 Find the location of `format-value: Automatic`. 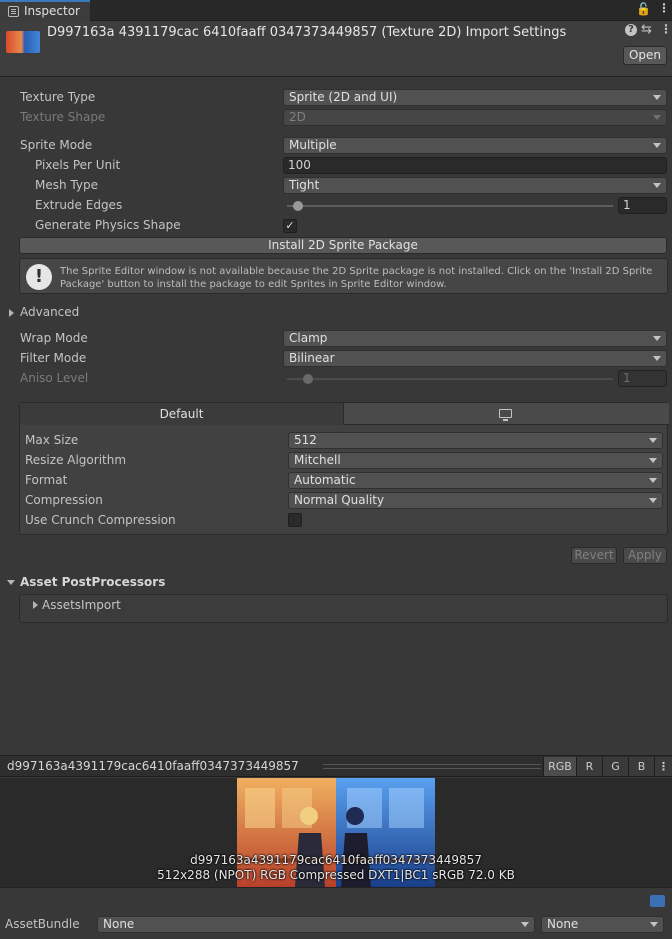

format-value: Automatic is located at coordinates (325, 480).